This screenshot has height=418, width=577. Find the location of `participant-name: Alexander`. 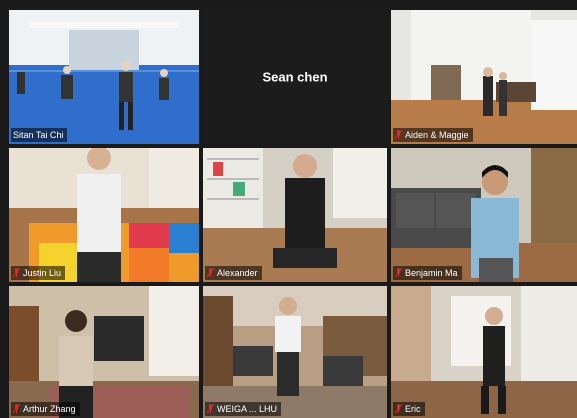

participant-name: Alexander is located at coordinates (237, 273).